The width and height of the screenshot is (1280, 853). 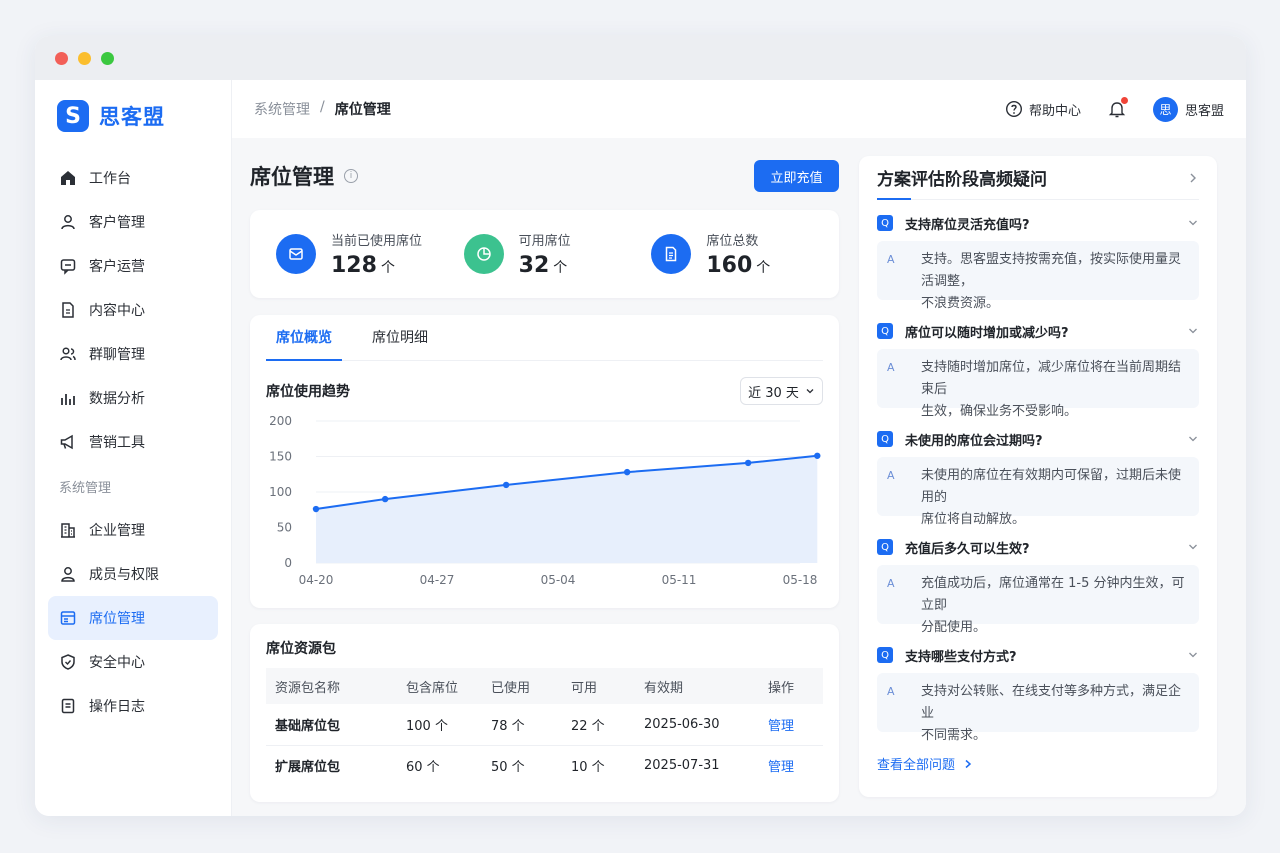 I want to click on faq-question: Q 支持席位灵活充值吗?, so click(x=1038, y=223).